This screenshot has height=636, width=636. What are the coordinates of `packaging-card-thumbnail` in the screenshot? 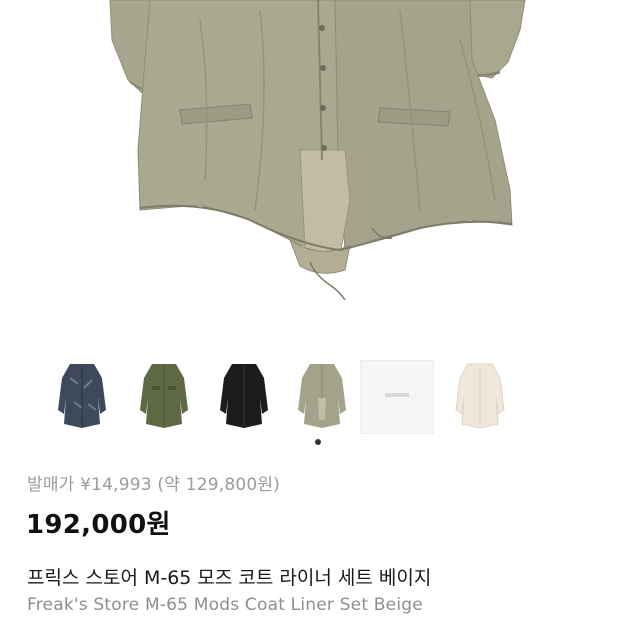 It's located at (397, 395).